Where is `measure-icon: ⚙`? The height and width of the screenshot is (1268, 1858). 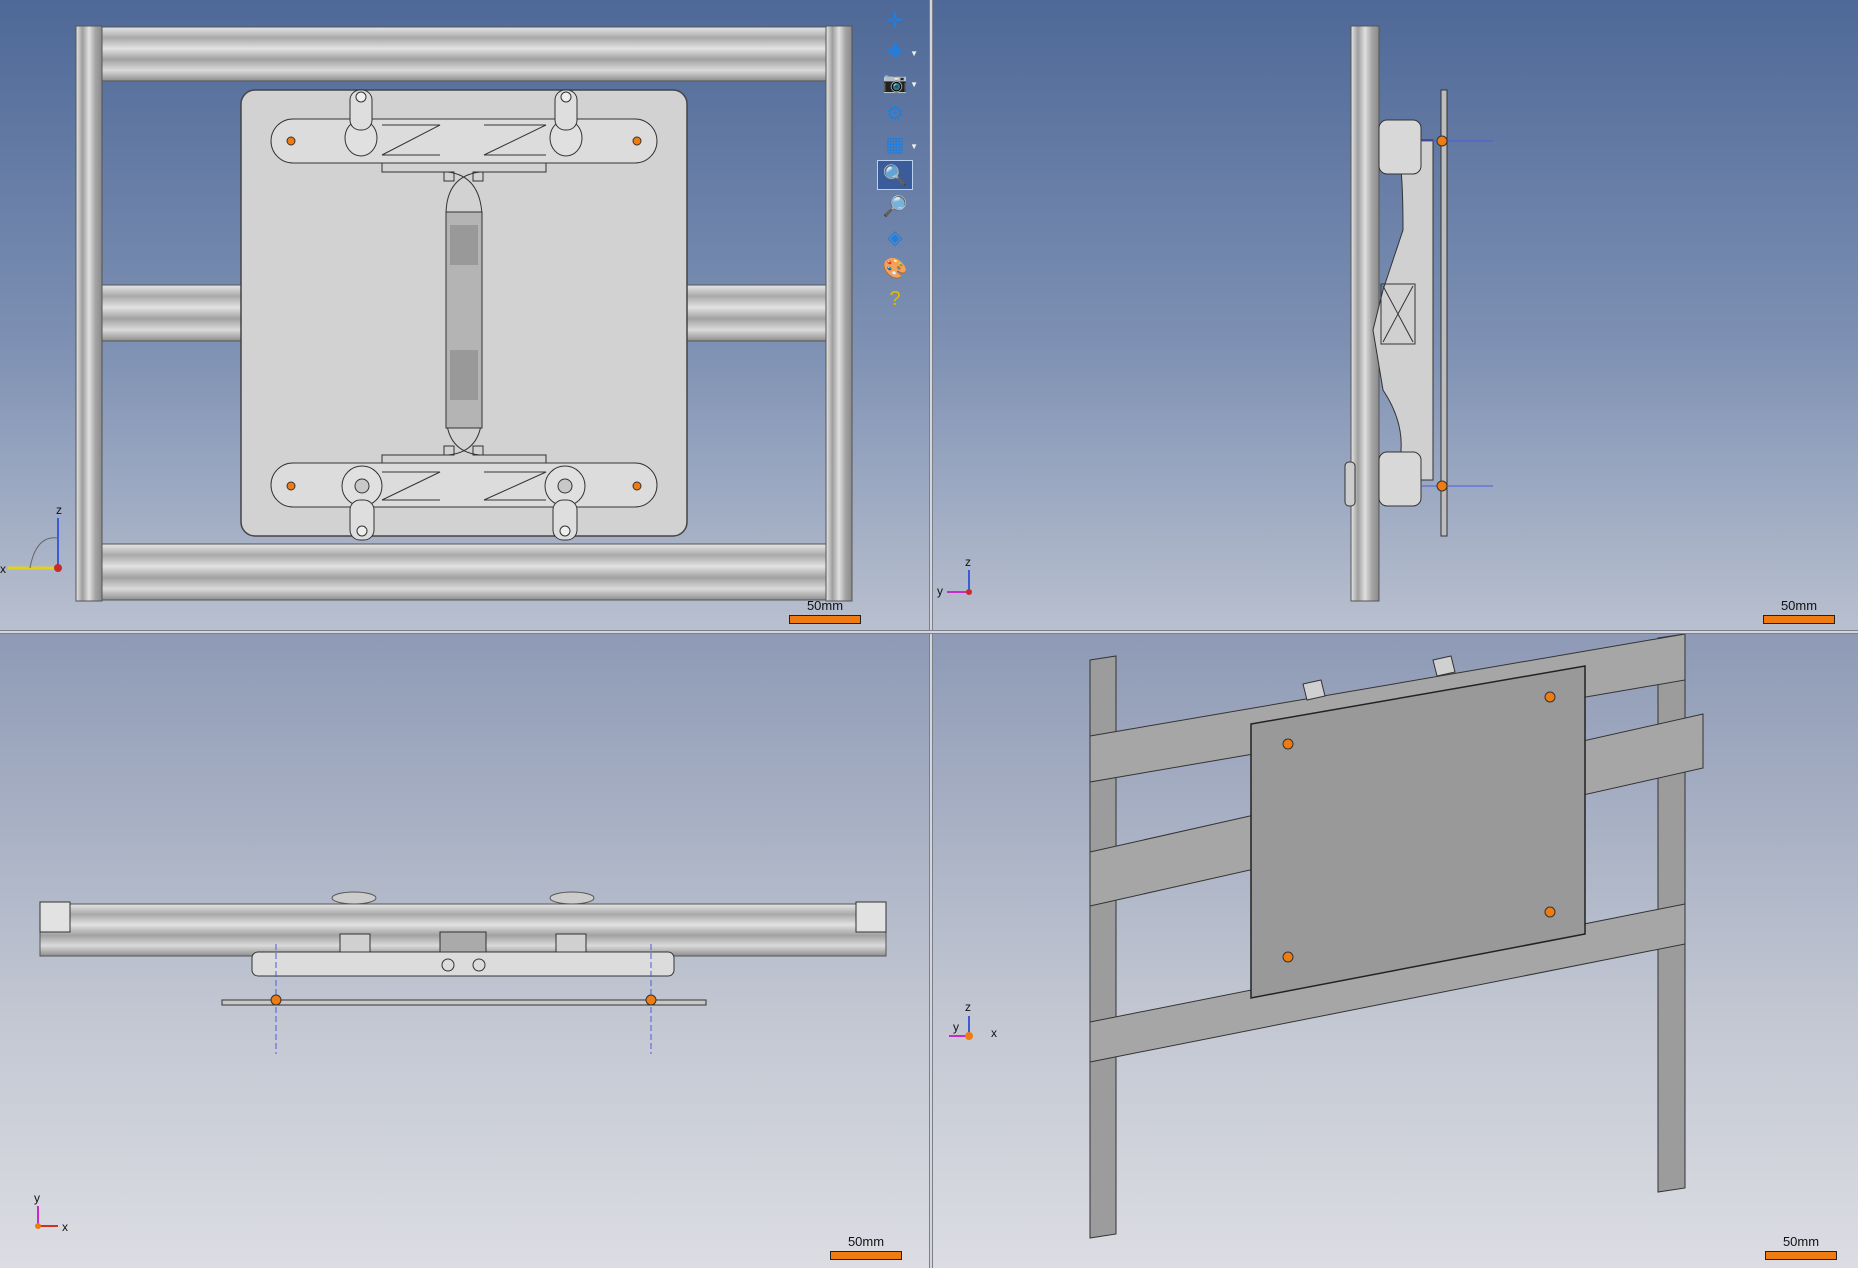 measure-icon: ⚙ is located at coordinates (895, 113).